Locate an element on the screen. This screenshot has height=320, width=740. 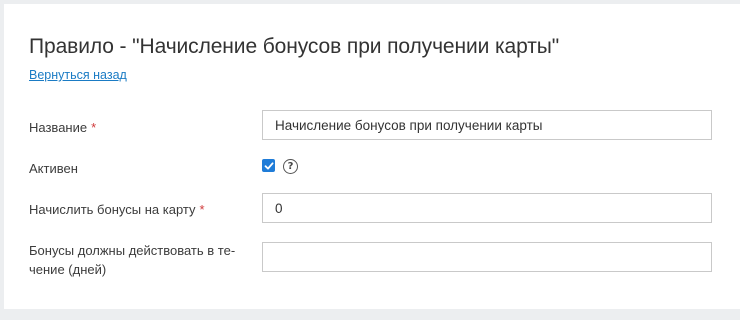
name-label-text: Название is located at coordinates (58, 127).